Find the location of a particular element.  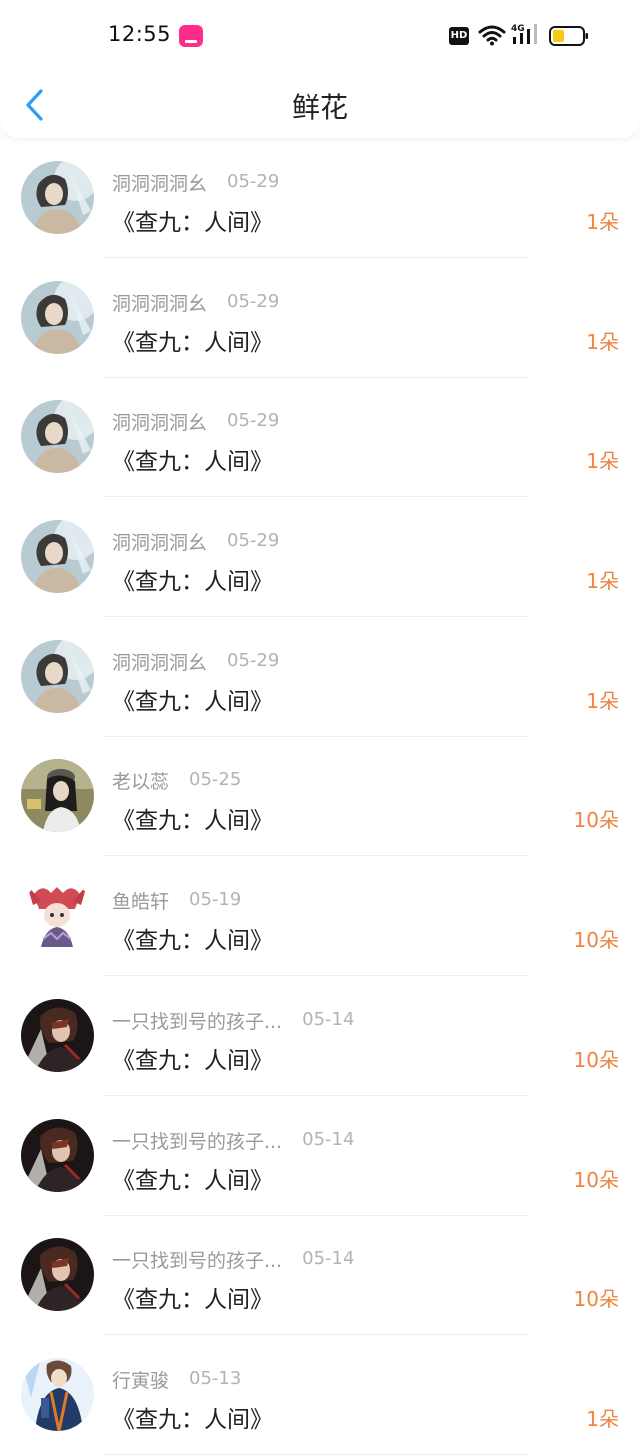

record-date: 05-19 is located at coordinates (215, 900).